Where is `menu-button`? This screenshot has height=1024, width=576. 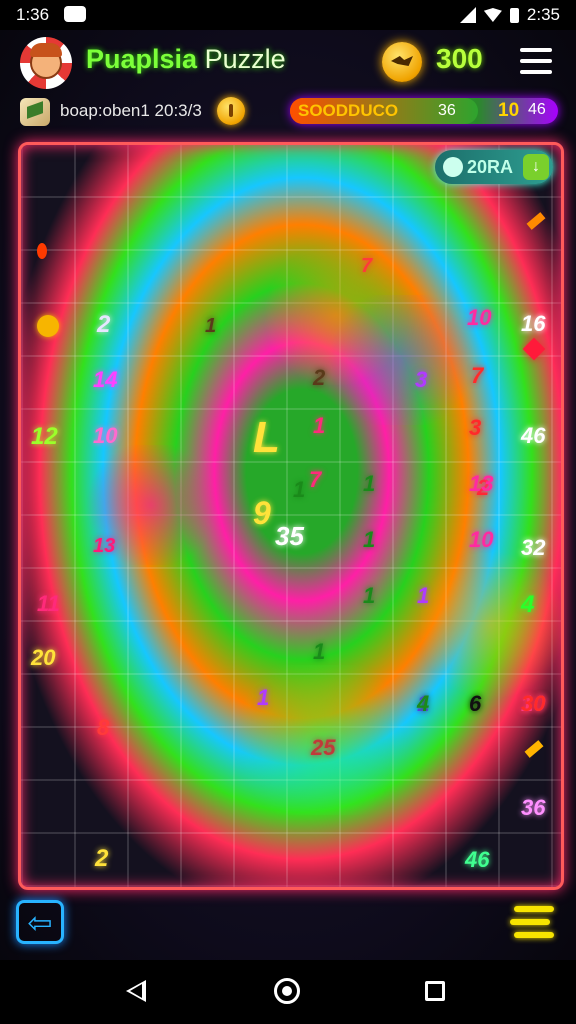
menu-button is located at coordinates (536, 61).